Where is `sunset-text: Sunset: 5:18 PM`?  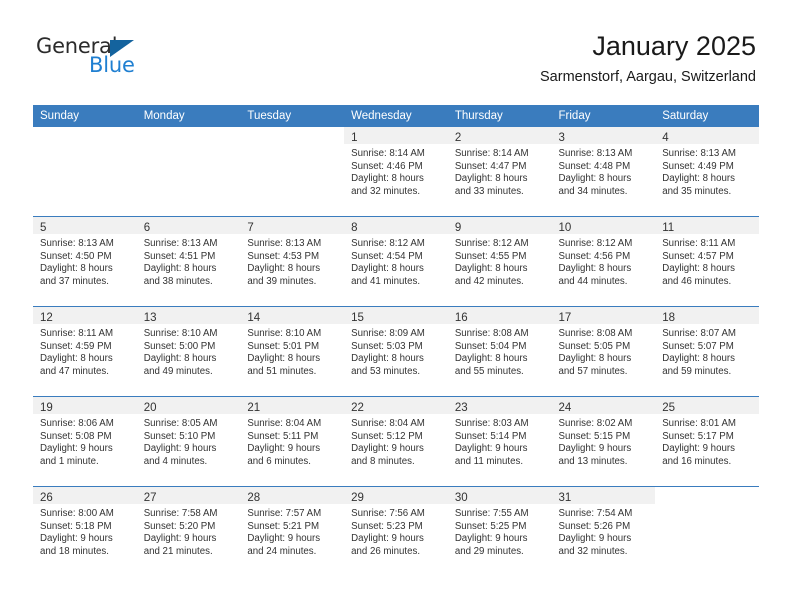 sunset-text: Sunset: 5:18 PM is located at coordinates (76, 526).